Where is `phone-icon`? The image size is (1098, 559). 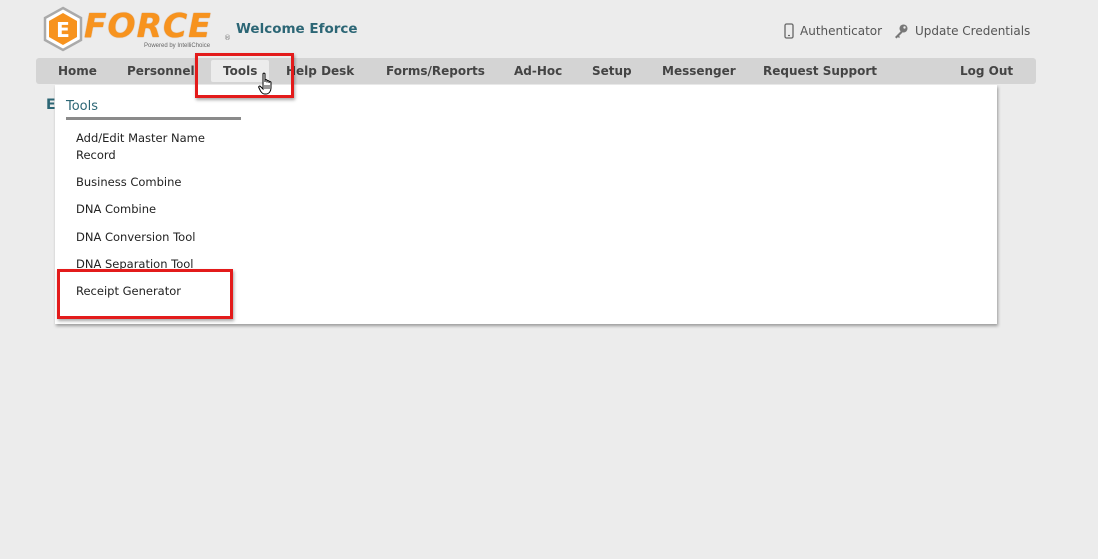
phone-icon is located at coordinates (789, 31).